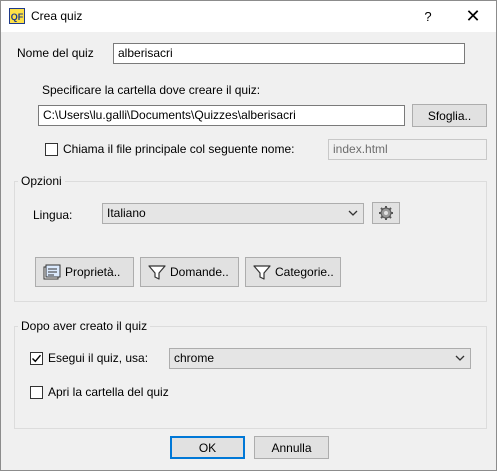 The height and width of the screenshot is (471, 497). Describe the element at coordinates (320, 358) in the screenshot. I see `browser-select: chrome` at that location.